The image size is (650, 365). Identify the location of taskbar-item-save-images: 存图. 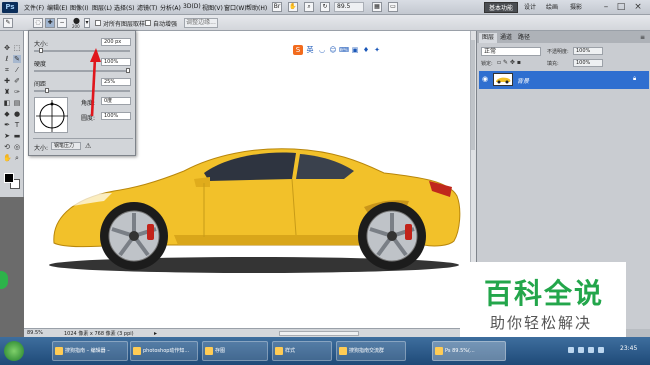
(235, 351).